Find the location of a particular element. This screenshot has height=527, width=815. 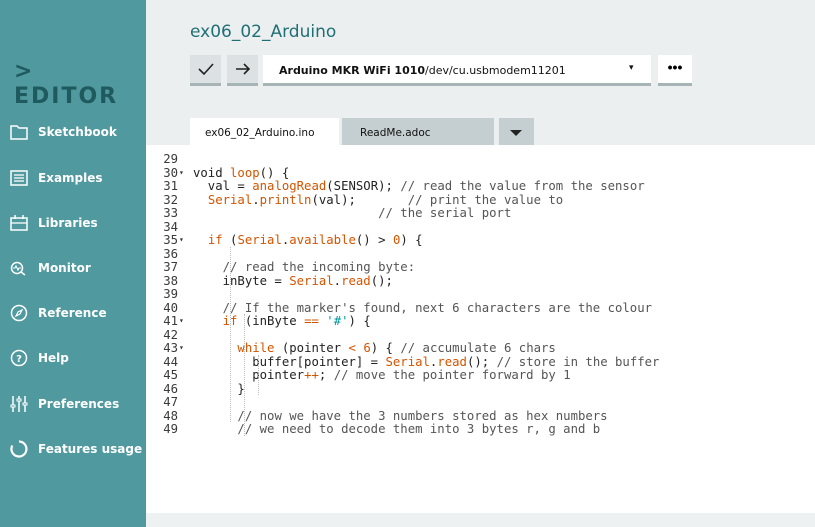

code-text: } is located at coordinates (219, 388).